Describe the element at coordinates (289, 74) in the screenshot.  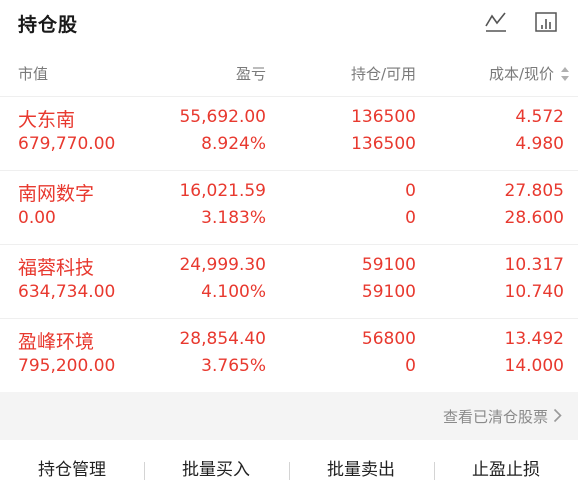
I see `column-header: 市值 盈亏 持仓/可用 成本/现价` at that location.